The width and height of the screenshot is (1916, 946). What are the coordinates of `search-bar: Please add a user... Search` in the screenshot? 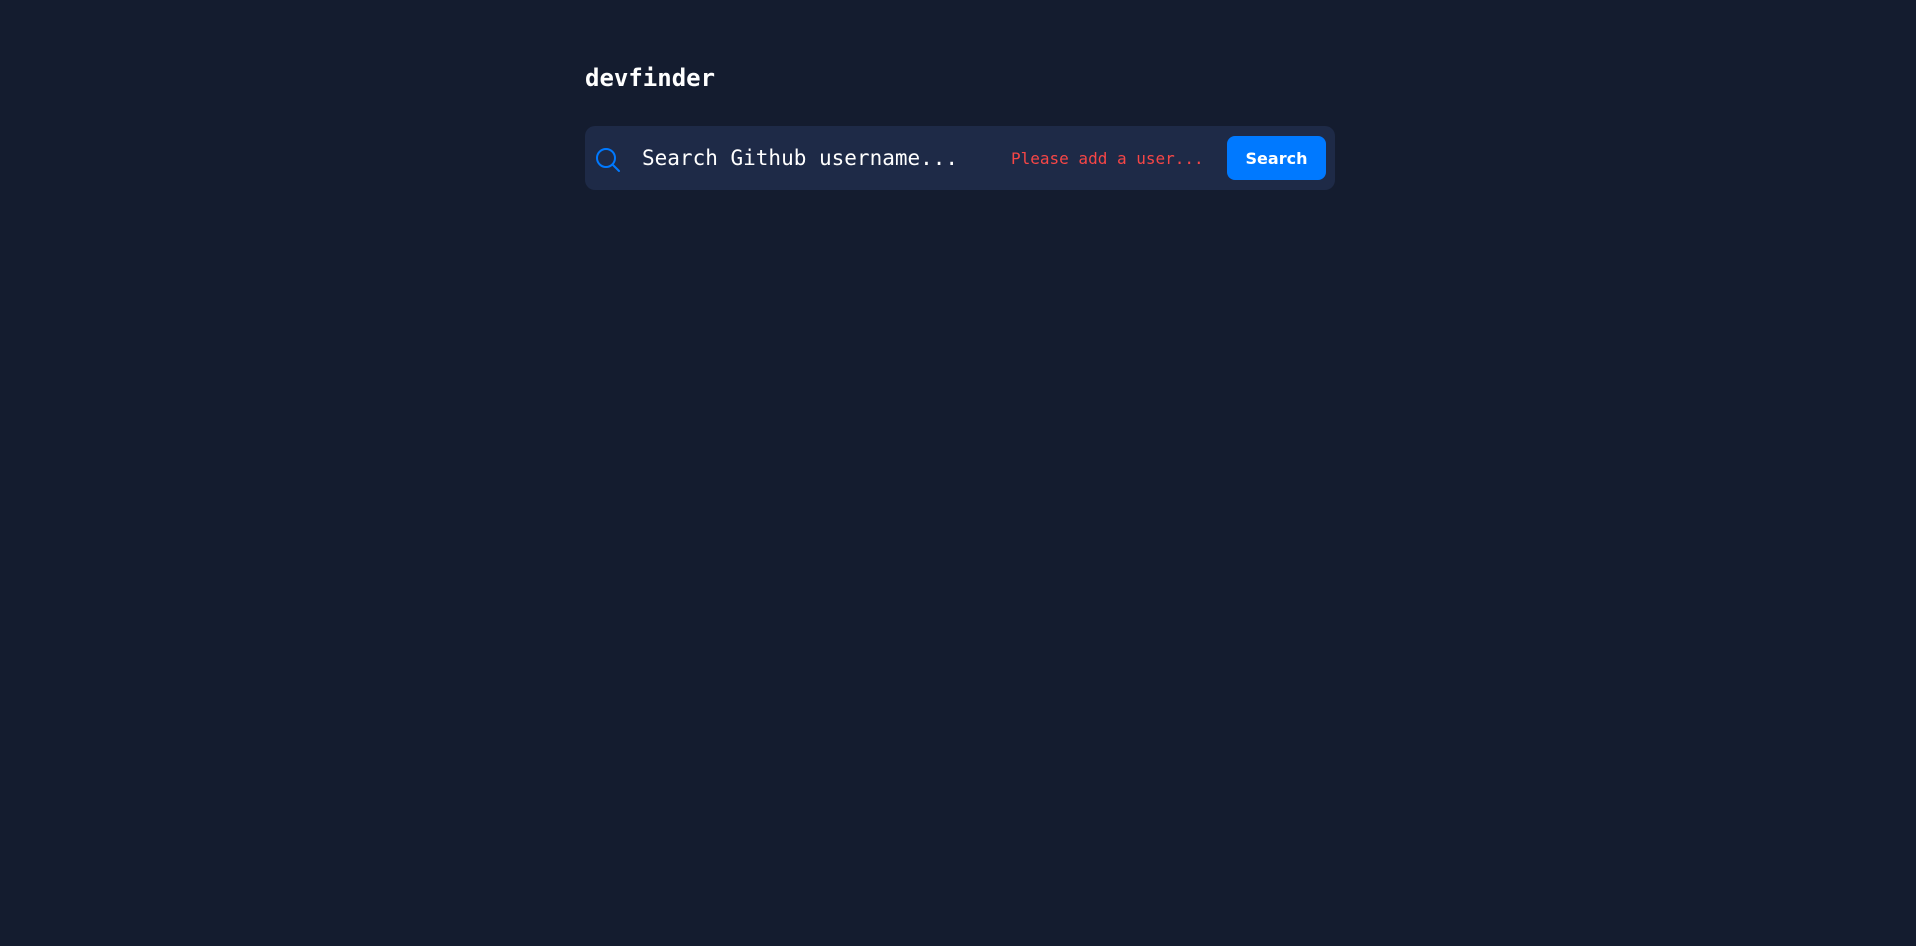 It's located at (960, 158).